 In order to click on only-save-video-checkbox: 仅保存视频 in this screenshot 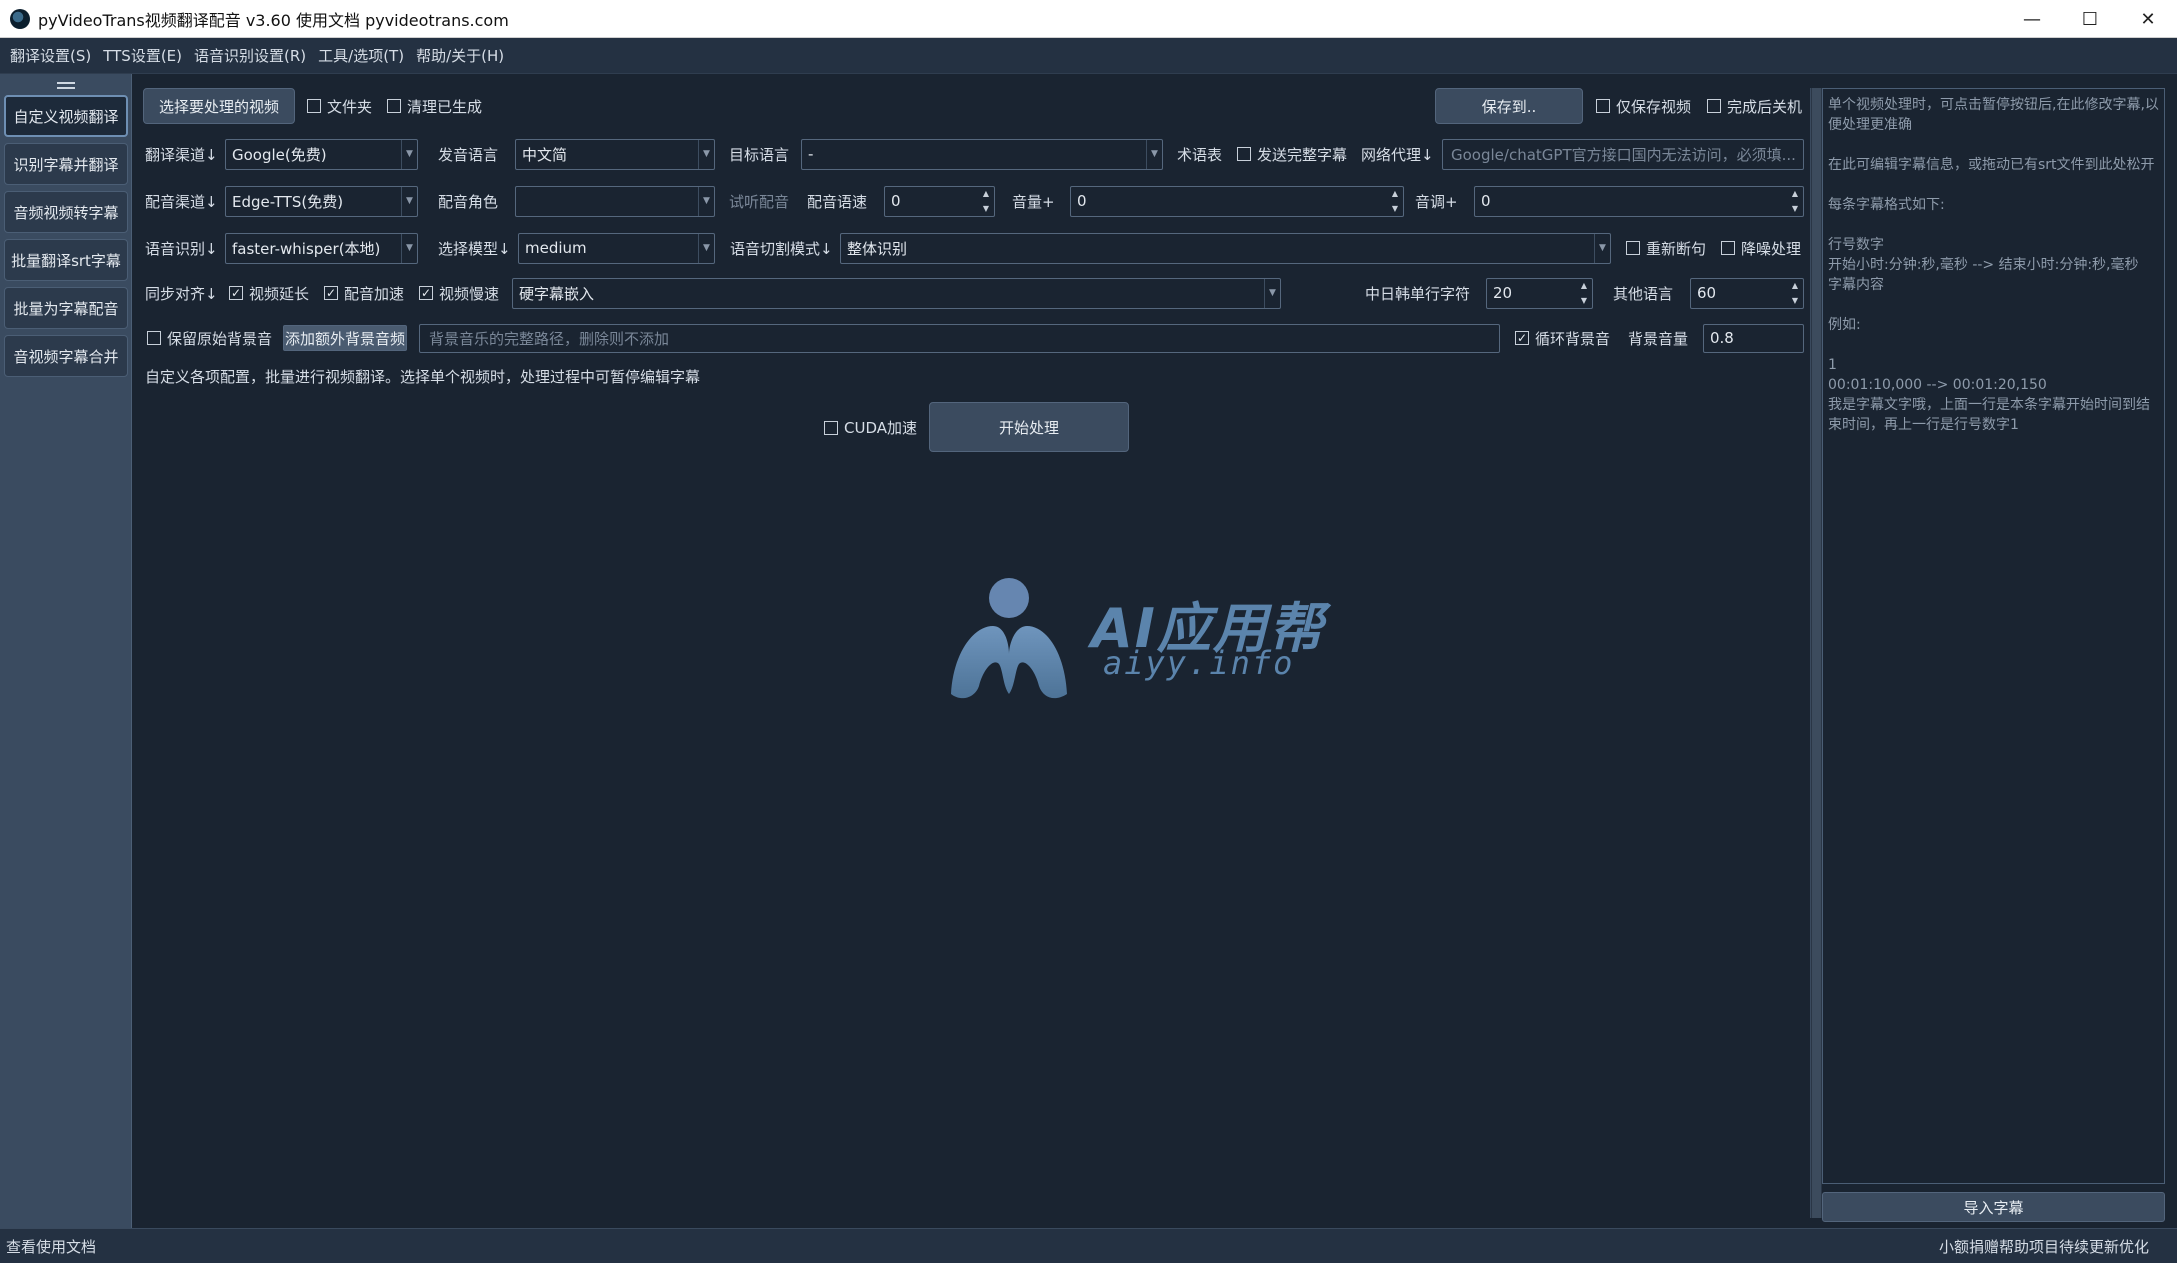, I will do `click(1643, 106)`.